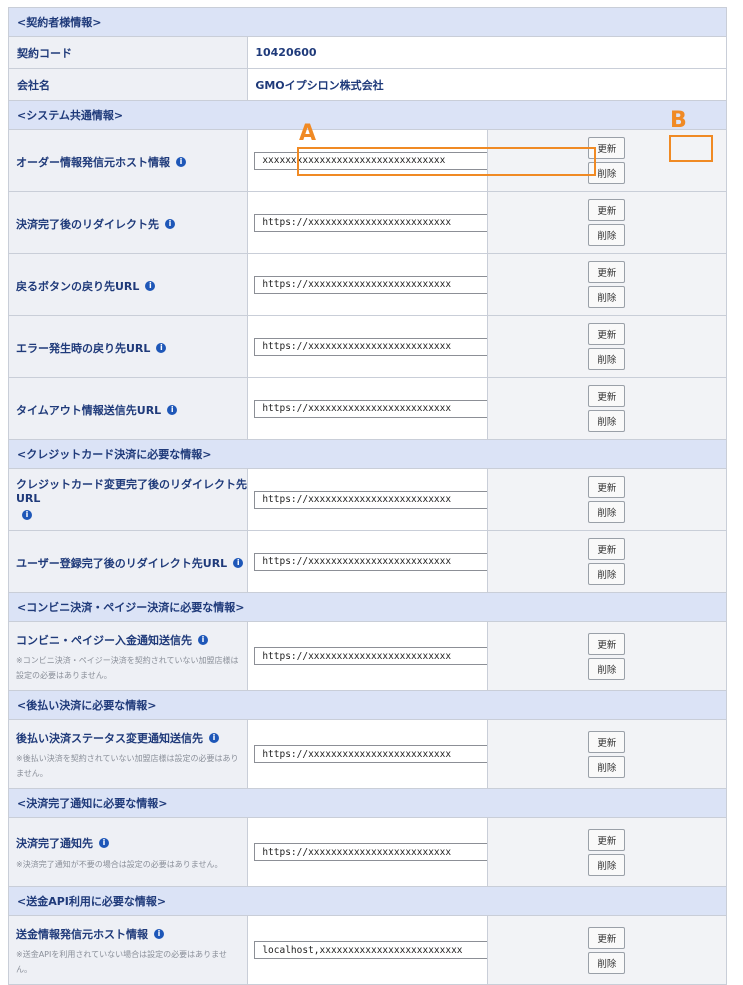  I want to click on contract-code-row: 契約コード 10420600, so click(367, 52).